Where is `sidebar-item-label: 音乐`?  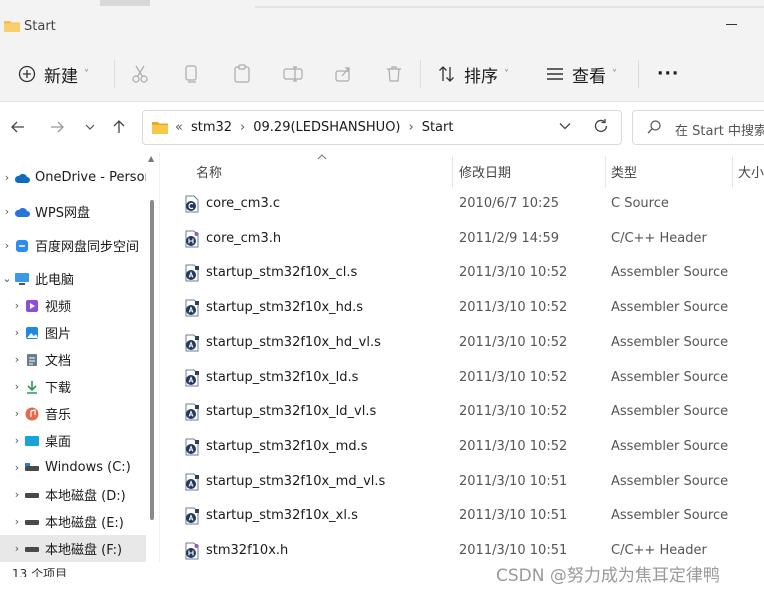 sidebar-item-label: 音乐 is located at coordinates (58, 415).